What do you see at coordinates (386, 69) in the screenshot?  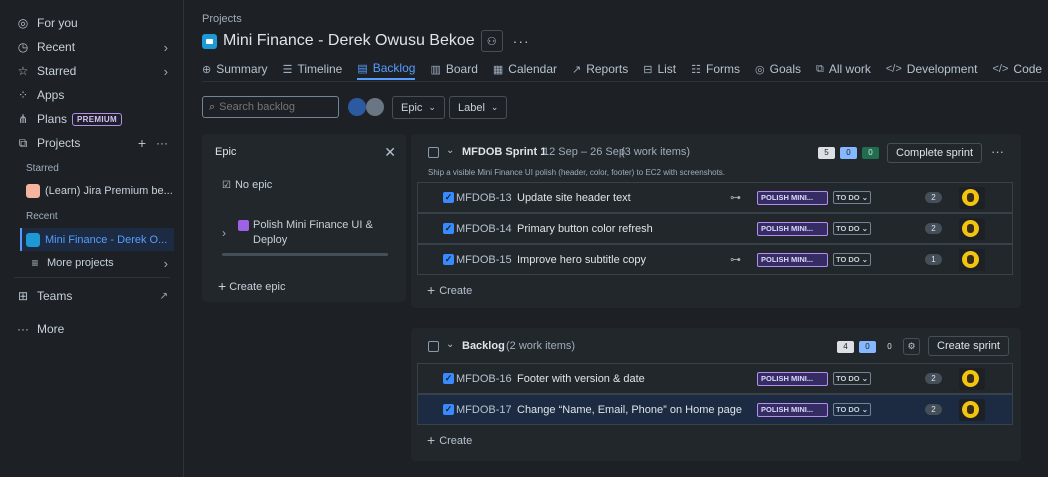 I see `tab-backlog: ▤ Backlog` at bounding box center [386, 69].